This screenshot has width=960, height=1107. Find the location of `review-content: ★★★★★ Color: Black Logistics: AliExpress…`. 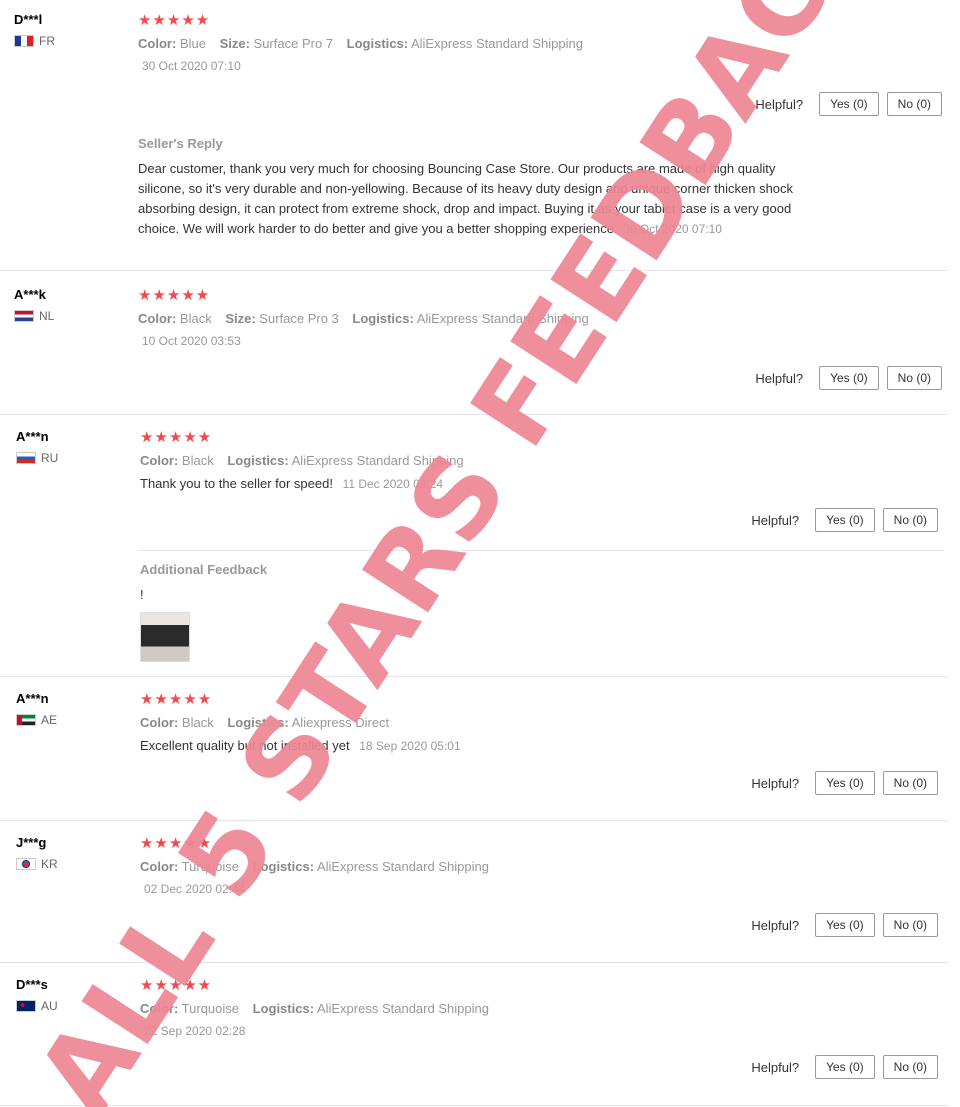

review-content: ★★★★★ Color: Black Logistics: AliExpress… is located at coordinates (544, 460).